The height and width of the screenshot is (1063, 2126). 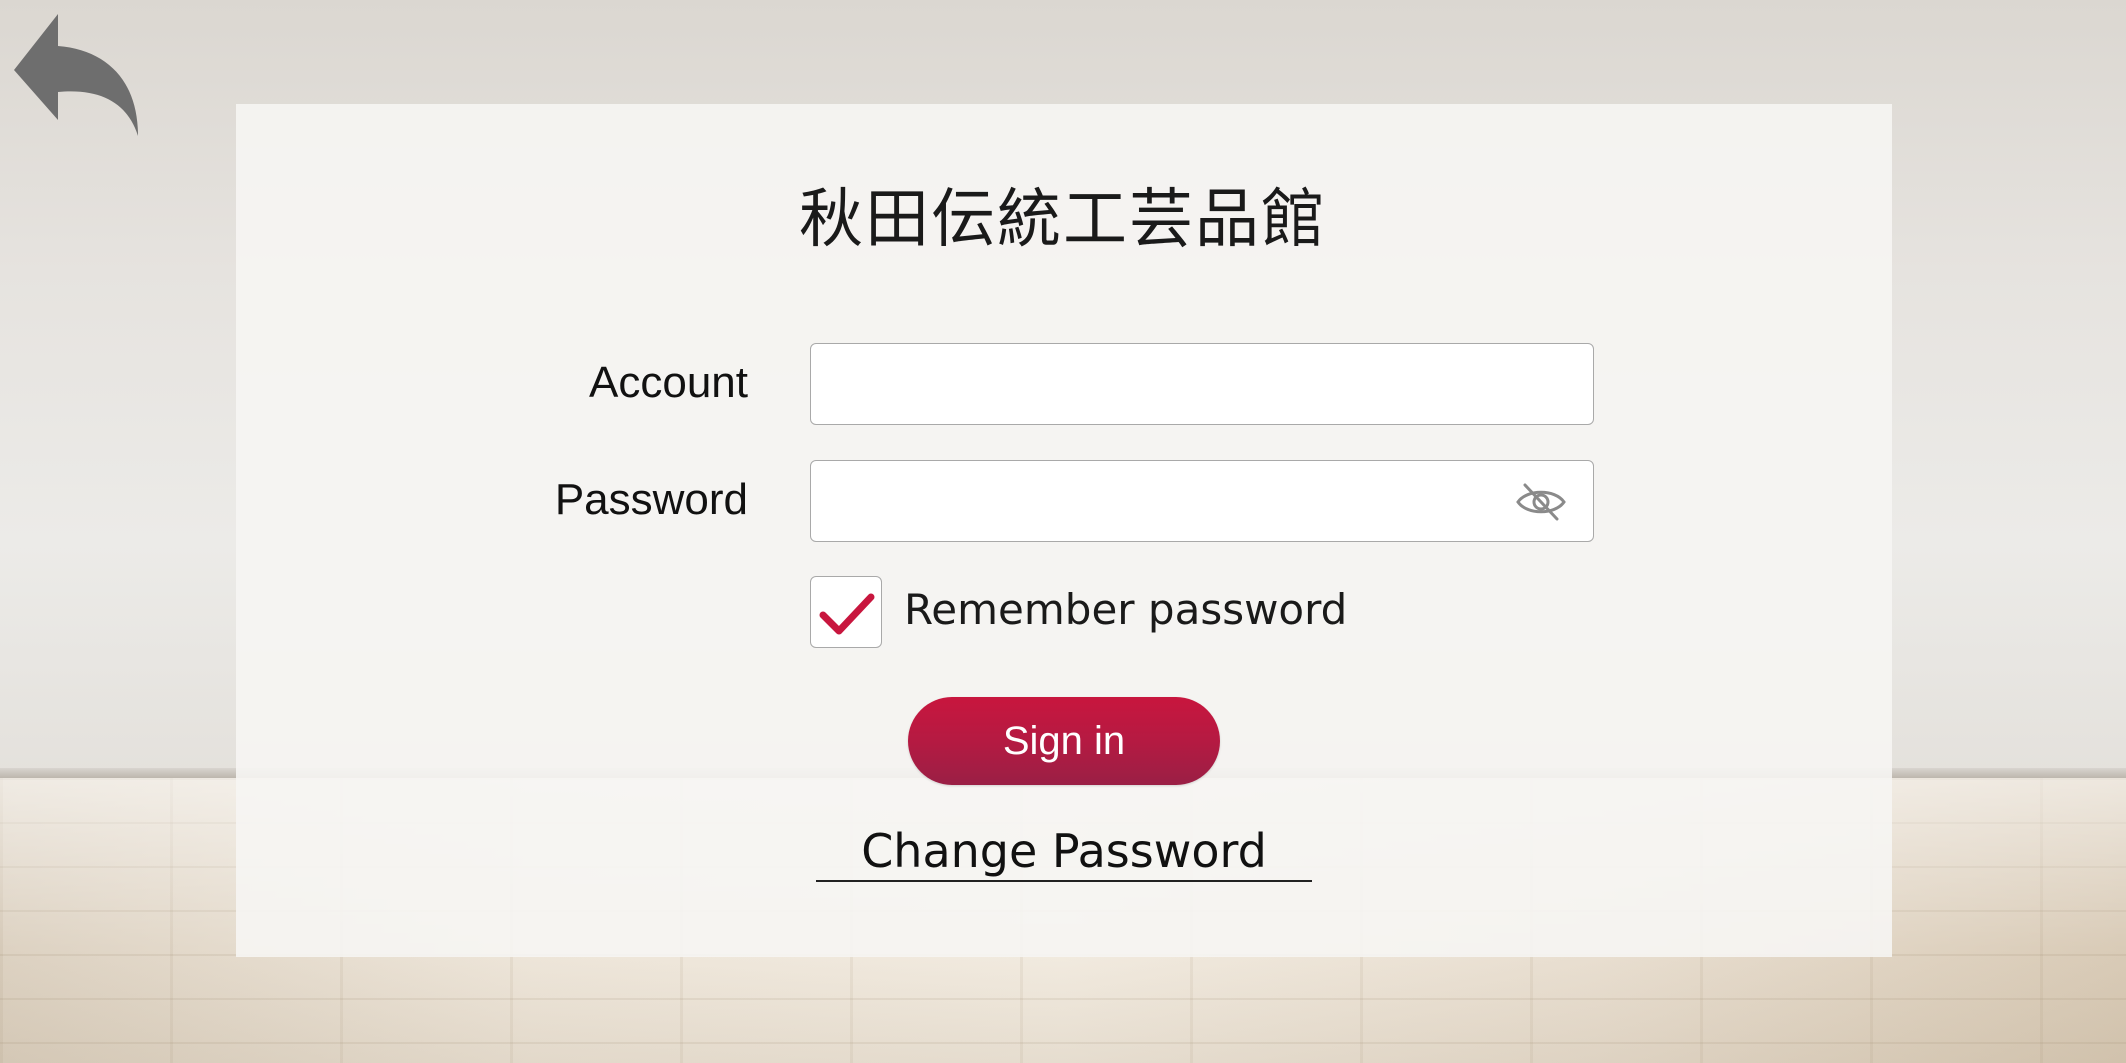 I want to click on change-password-link: Change Password, so click(x=1064, y=852).